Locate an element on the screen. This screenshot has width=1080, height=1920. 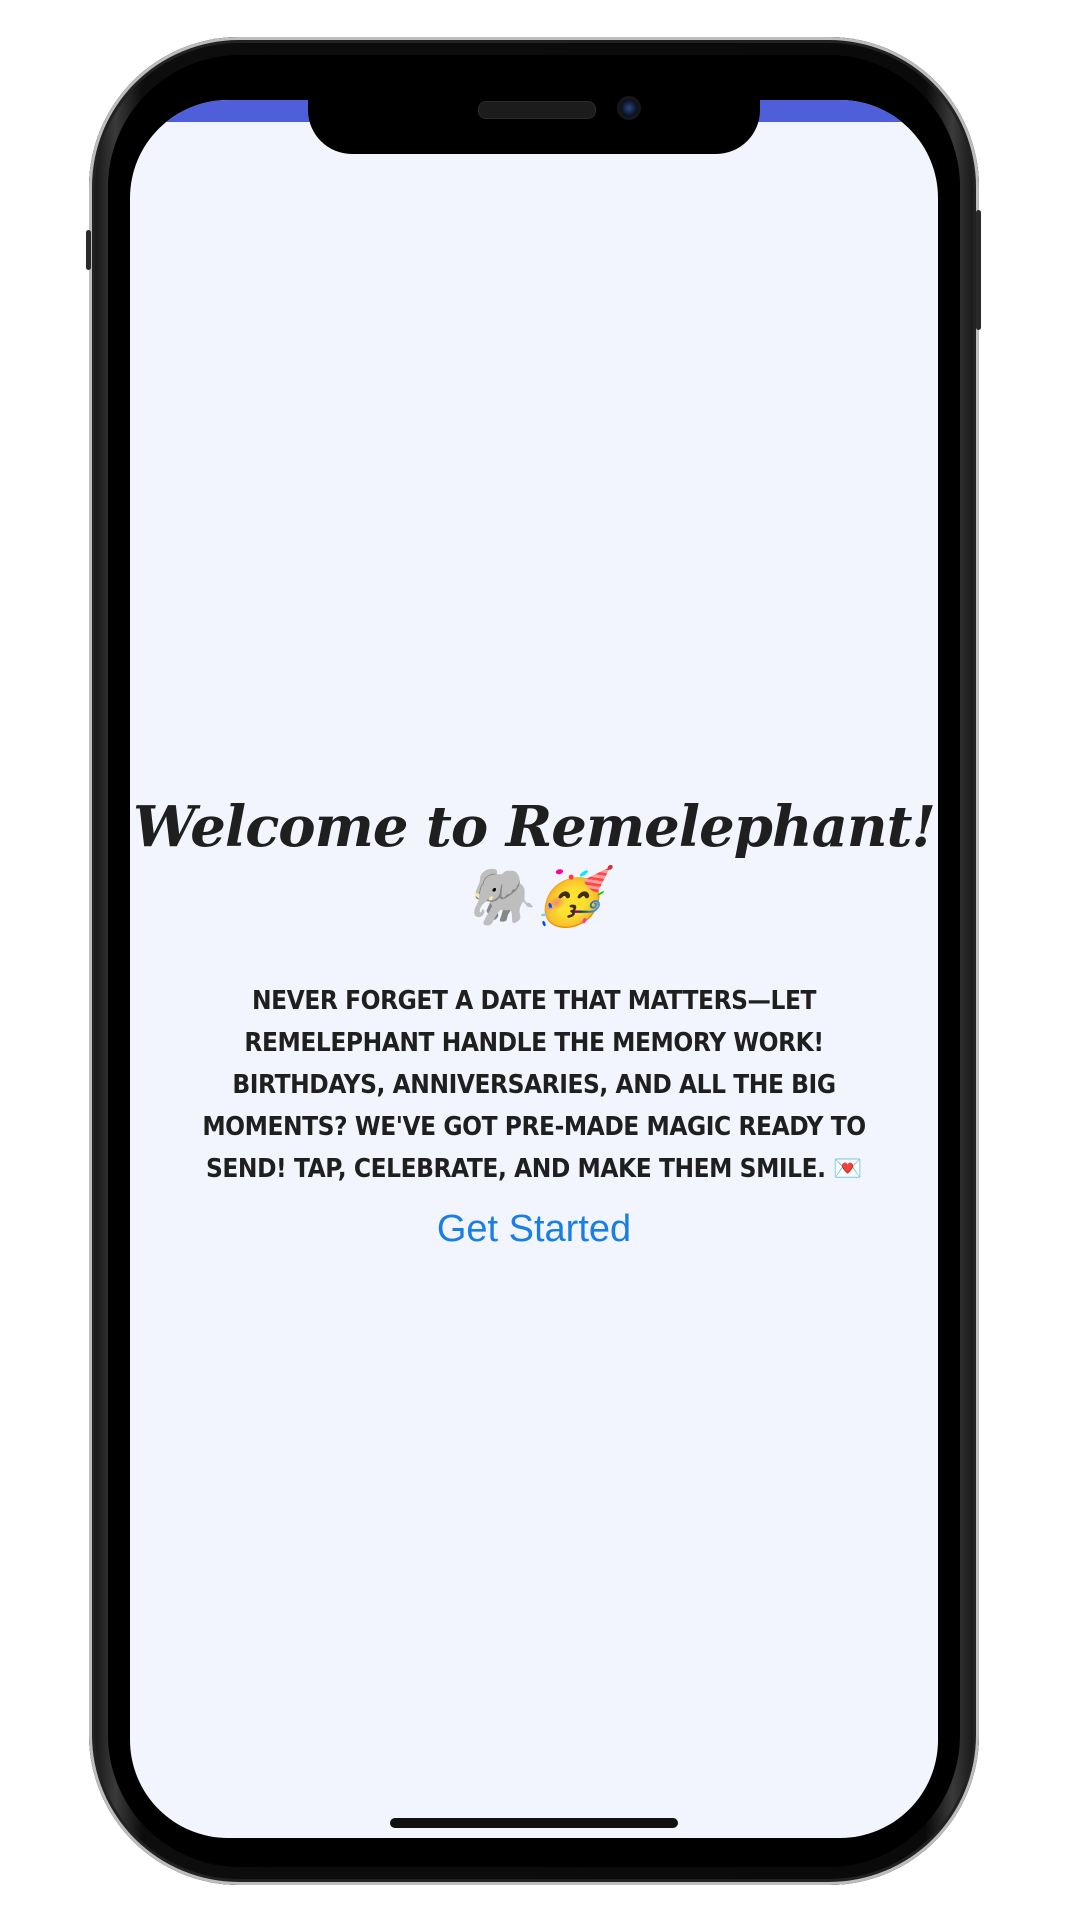
speaker-icon is located at coordinates (537, 110).